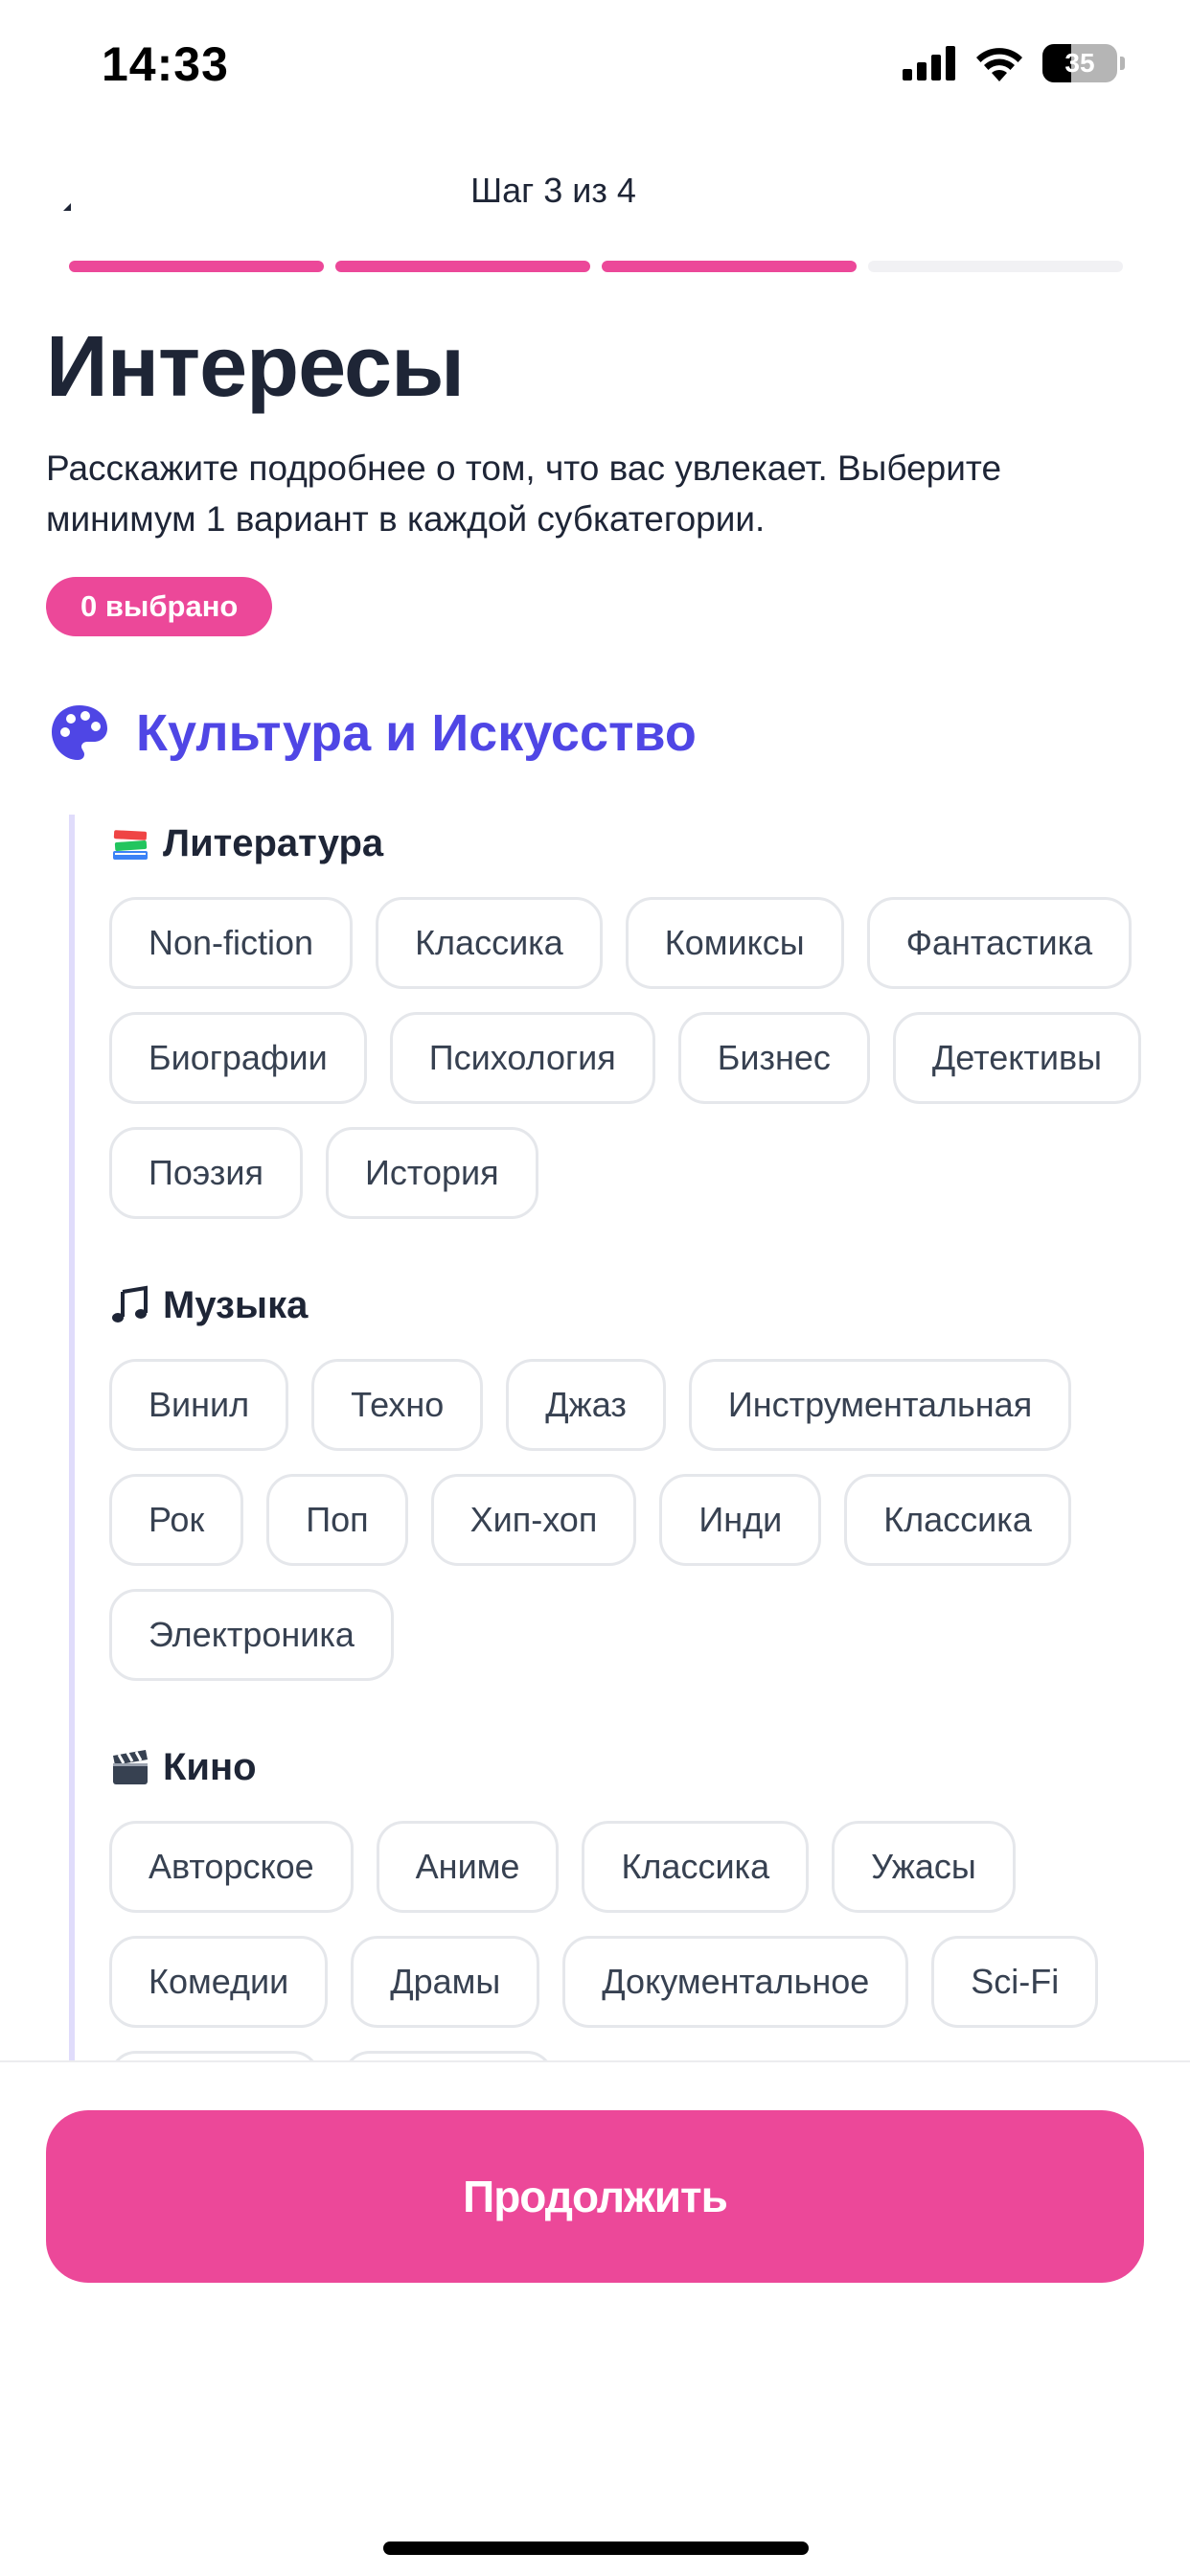  Describe the element at coordinates (130, 1303) in the screenshot. I see `music-note-icon` at that location.